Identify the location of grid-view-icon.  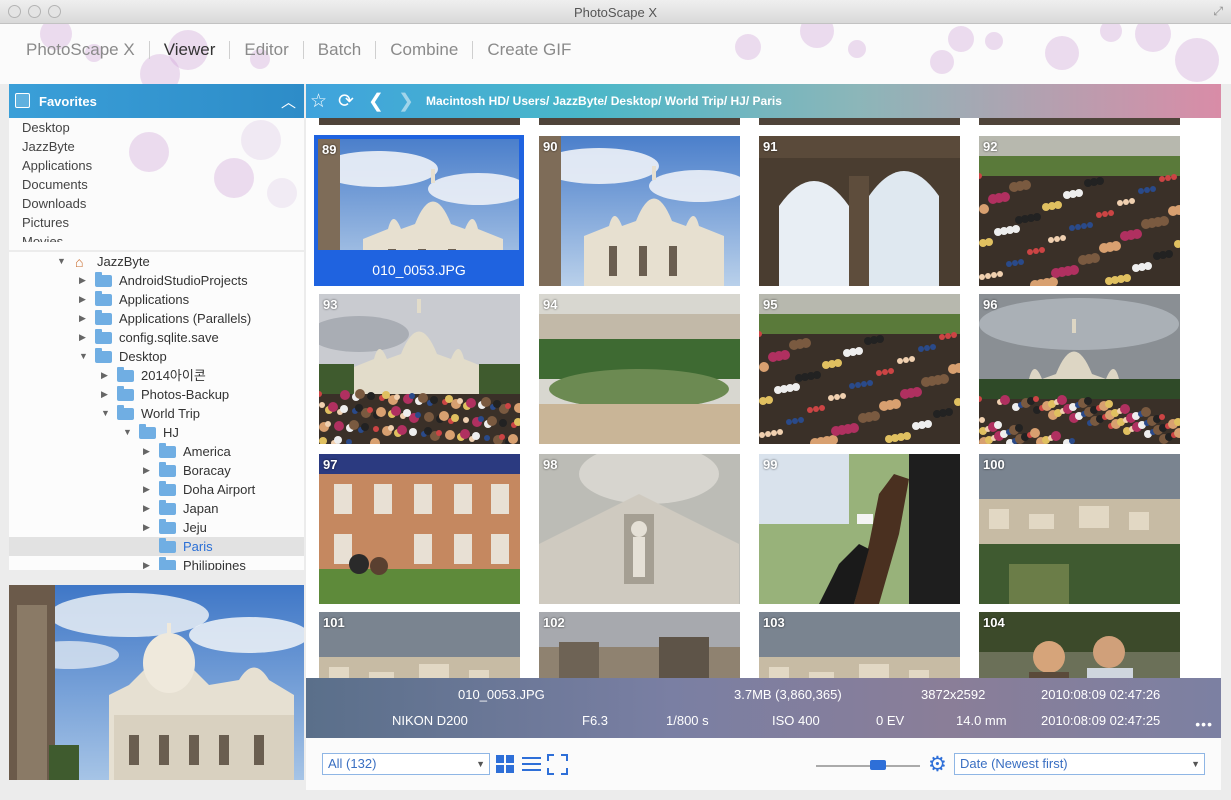
(505, 764).